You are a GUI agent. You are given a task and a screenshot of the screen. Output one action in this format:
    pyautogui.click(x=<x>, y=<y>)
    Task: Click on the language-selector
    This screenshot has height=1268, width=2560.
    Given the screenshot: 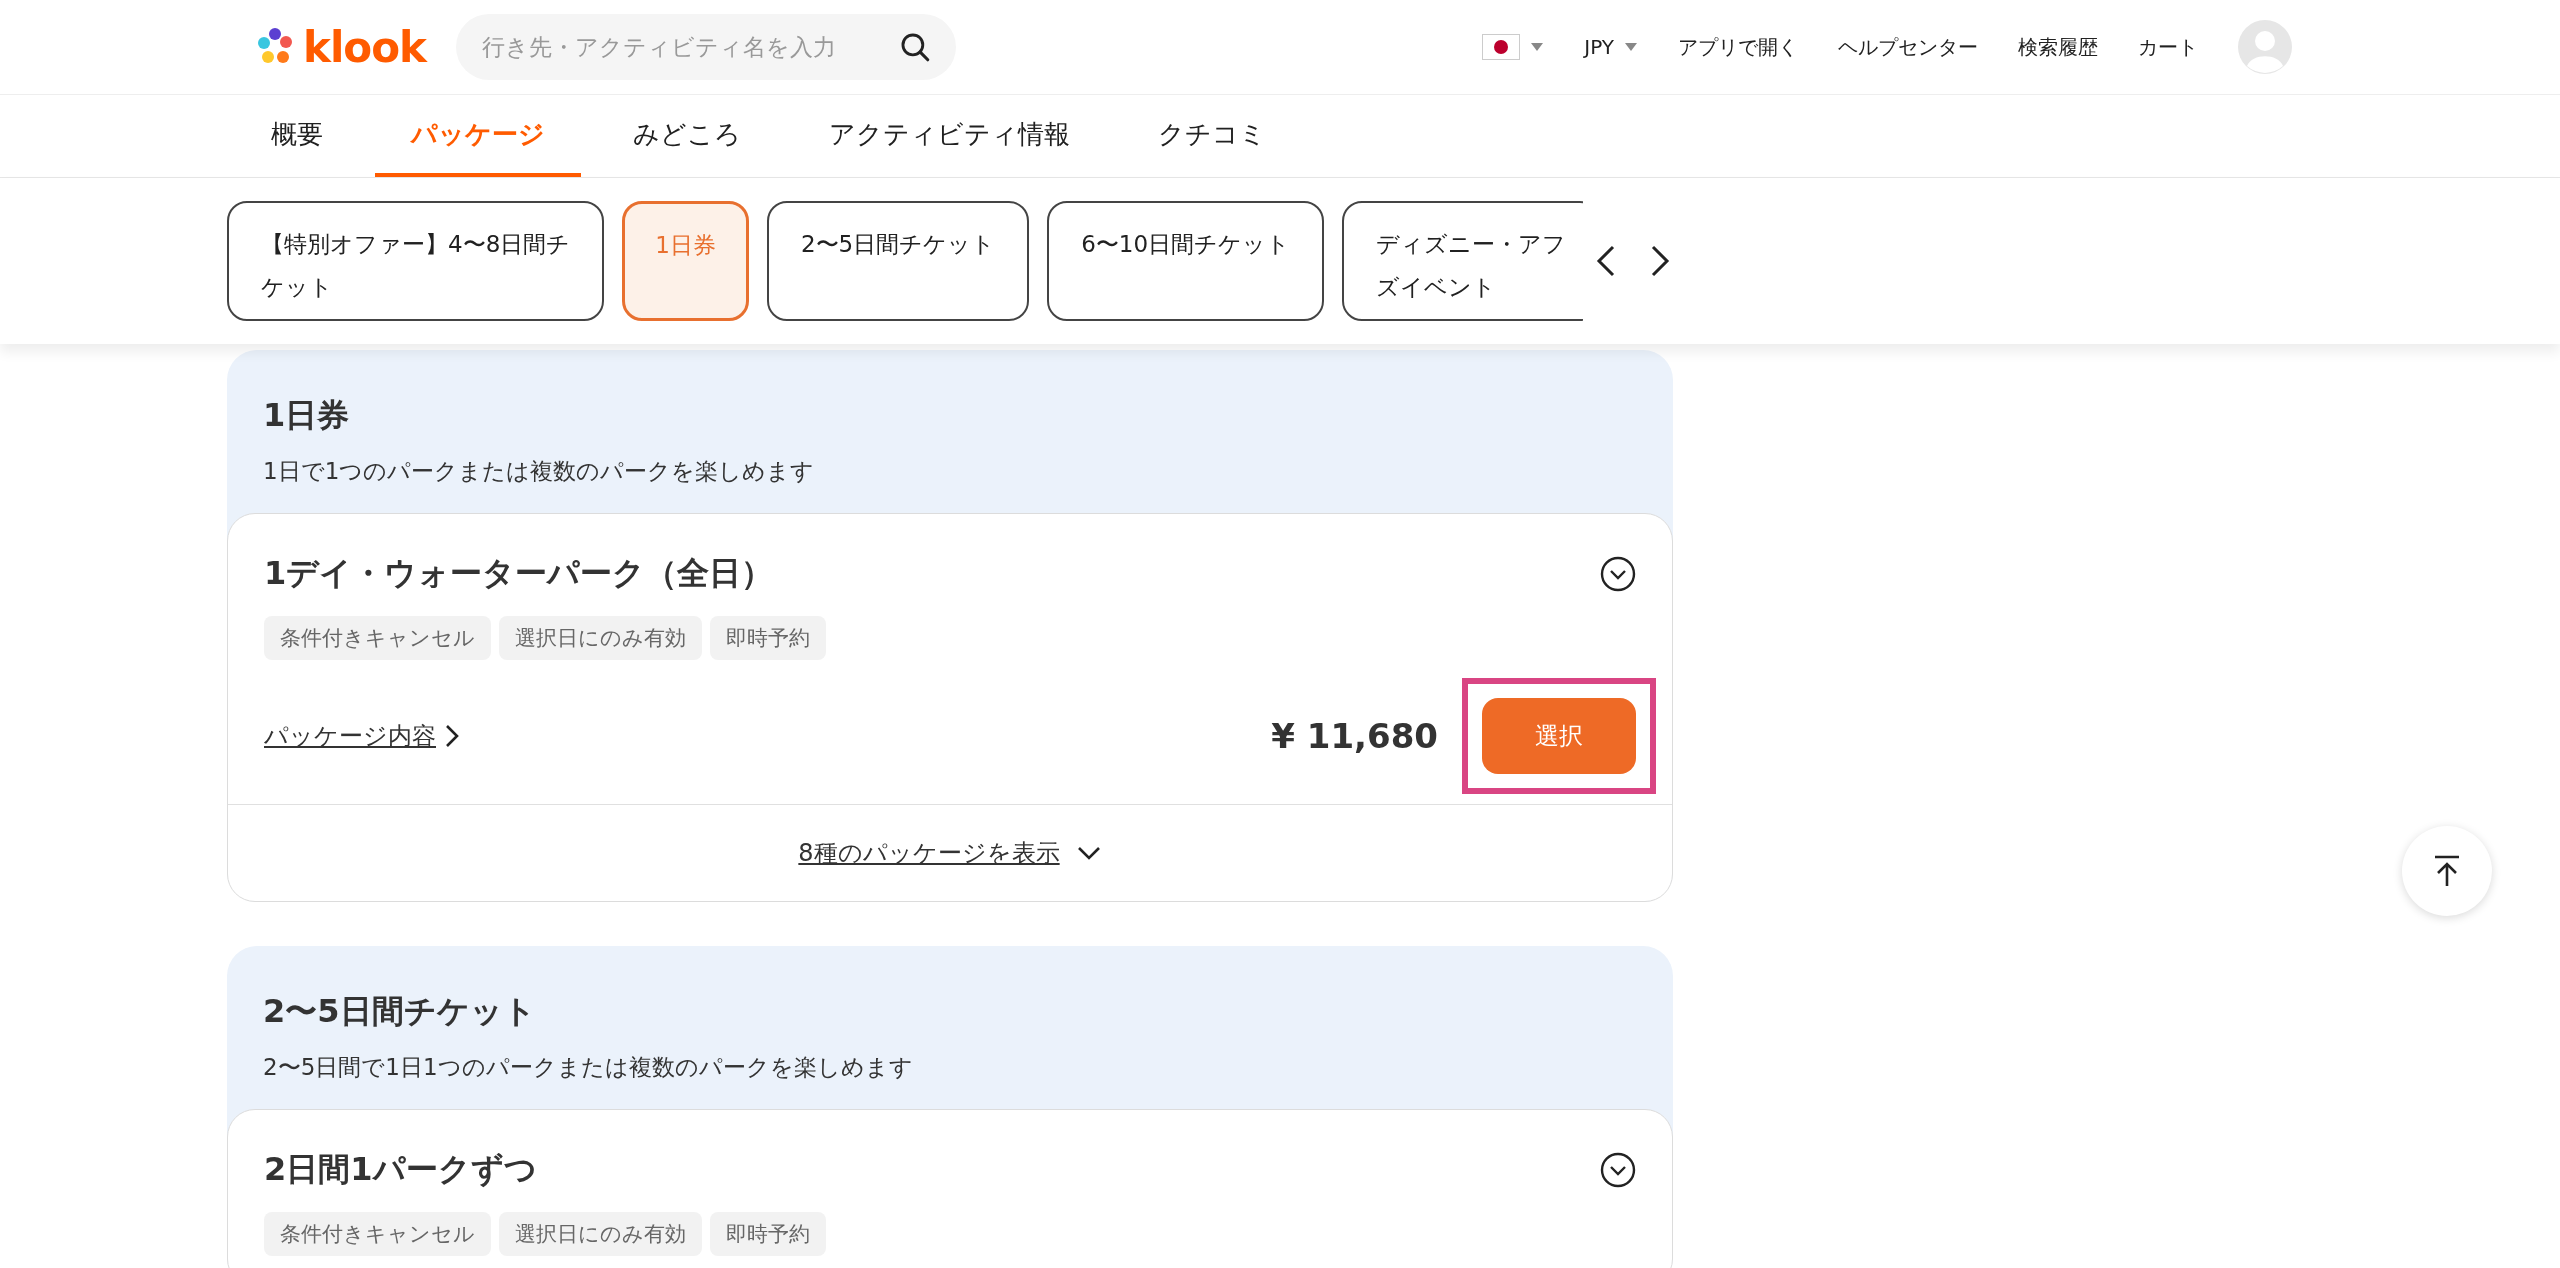 What is the action you would take?
    pyautogui.click(x=1513, y=47)
    